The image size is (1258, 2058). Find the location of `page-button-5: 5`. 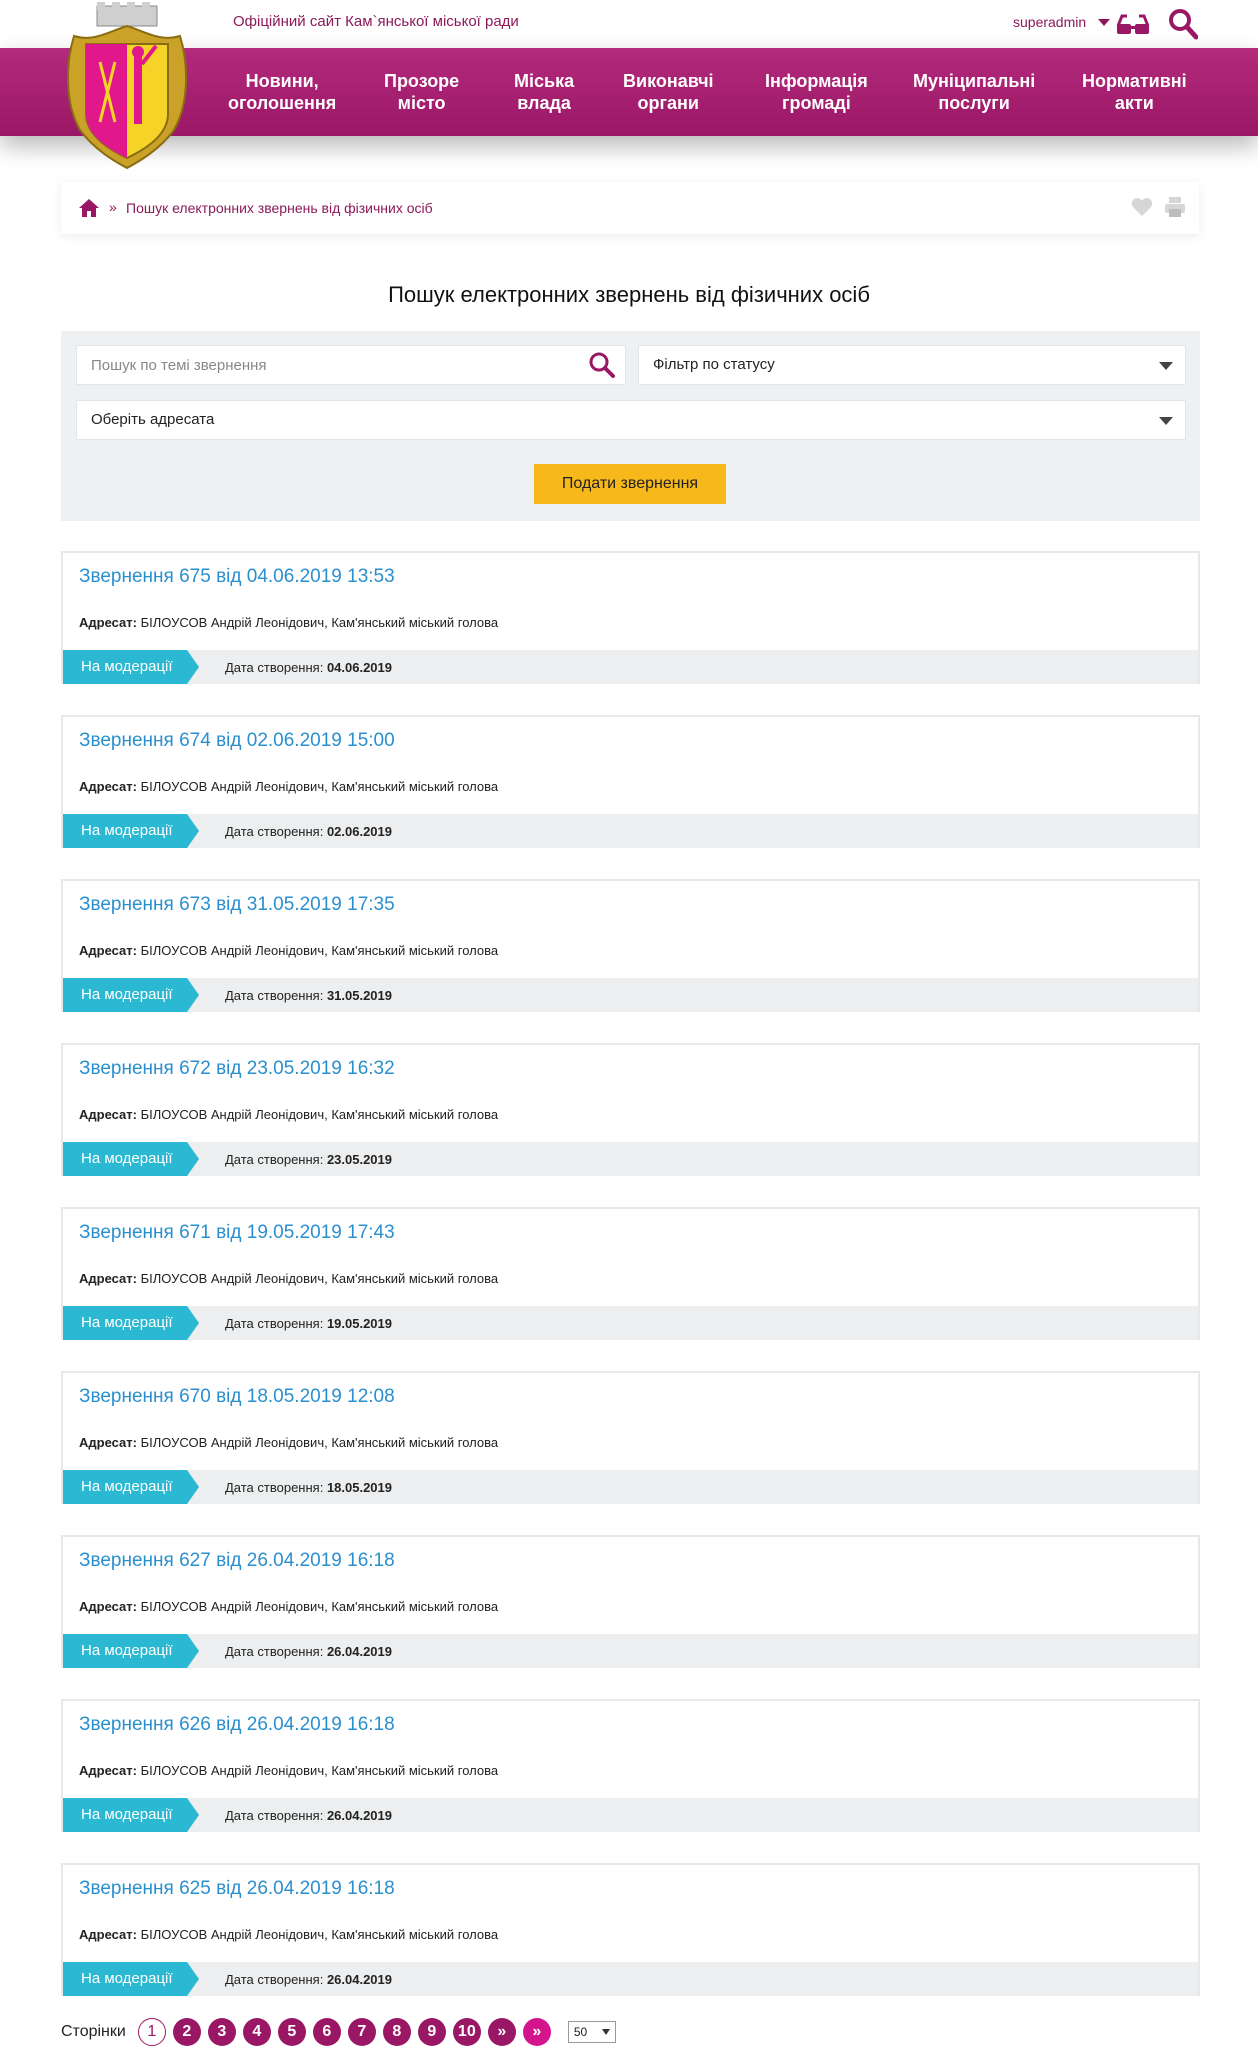

page-button-5: 5 is located at coordinates (291, 2032).